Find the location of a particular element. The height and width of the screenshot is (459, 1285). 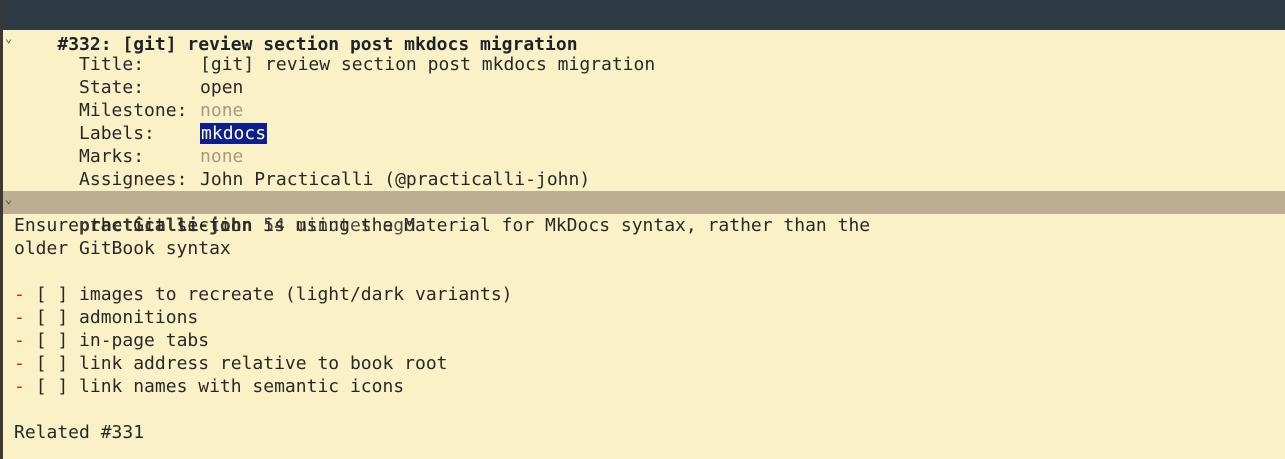

comment-body-line: older GitBook syntax is located at coordinates (644, 248).